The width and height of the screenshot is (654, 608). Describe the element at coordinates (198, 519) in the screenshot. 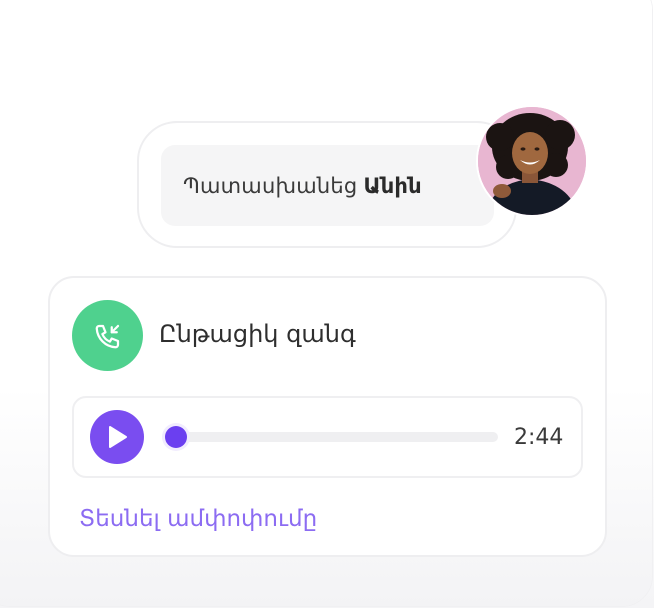

I see `view-transcript-link: Տեսնել ամփոփումը` at that location.